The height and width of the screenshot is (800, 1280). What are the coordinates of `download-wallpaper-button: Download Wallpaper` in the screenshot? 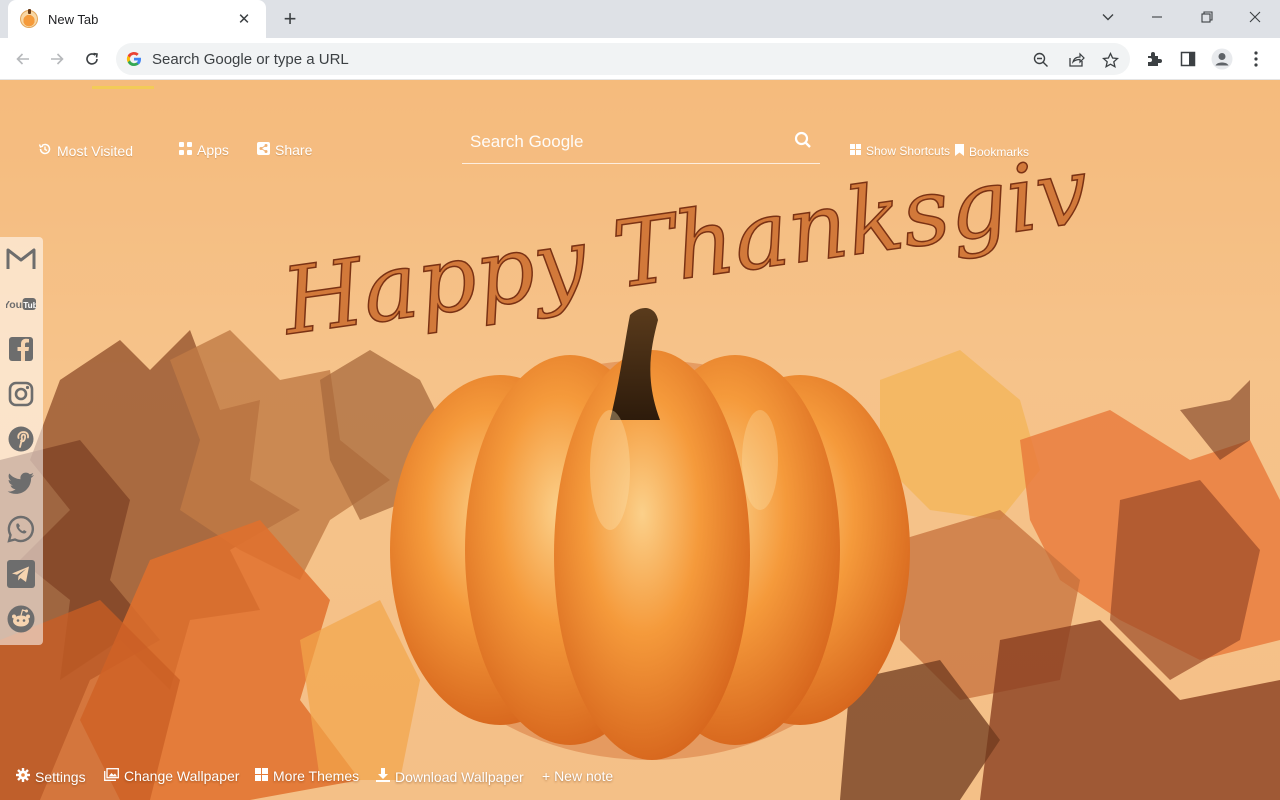 It's located at (450, 776).